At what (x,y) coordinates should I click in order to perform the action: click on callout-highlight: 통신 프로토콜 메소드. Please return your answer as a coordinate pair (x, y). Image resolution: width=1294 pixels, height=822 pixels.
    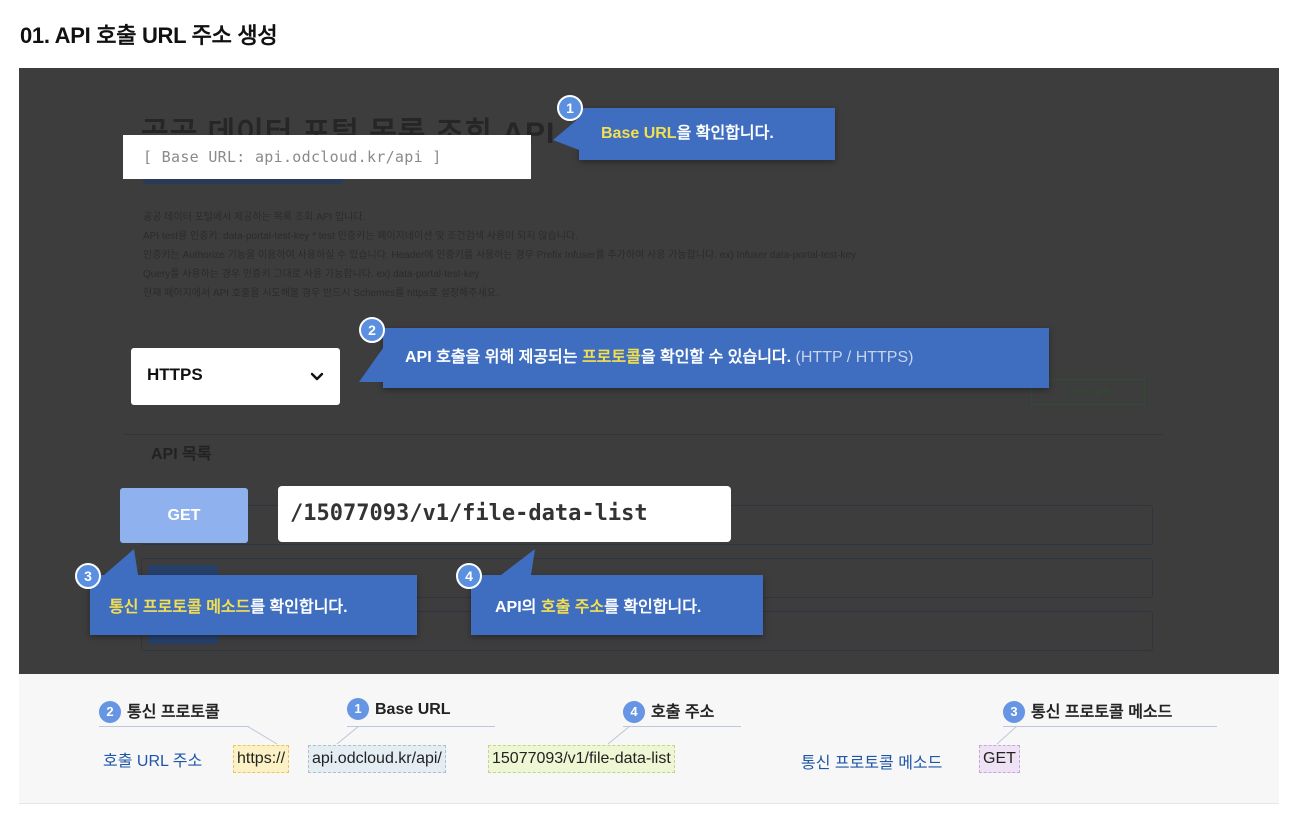
    Looking at the image, I should click on (180, 607).